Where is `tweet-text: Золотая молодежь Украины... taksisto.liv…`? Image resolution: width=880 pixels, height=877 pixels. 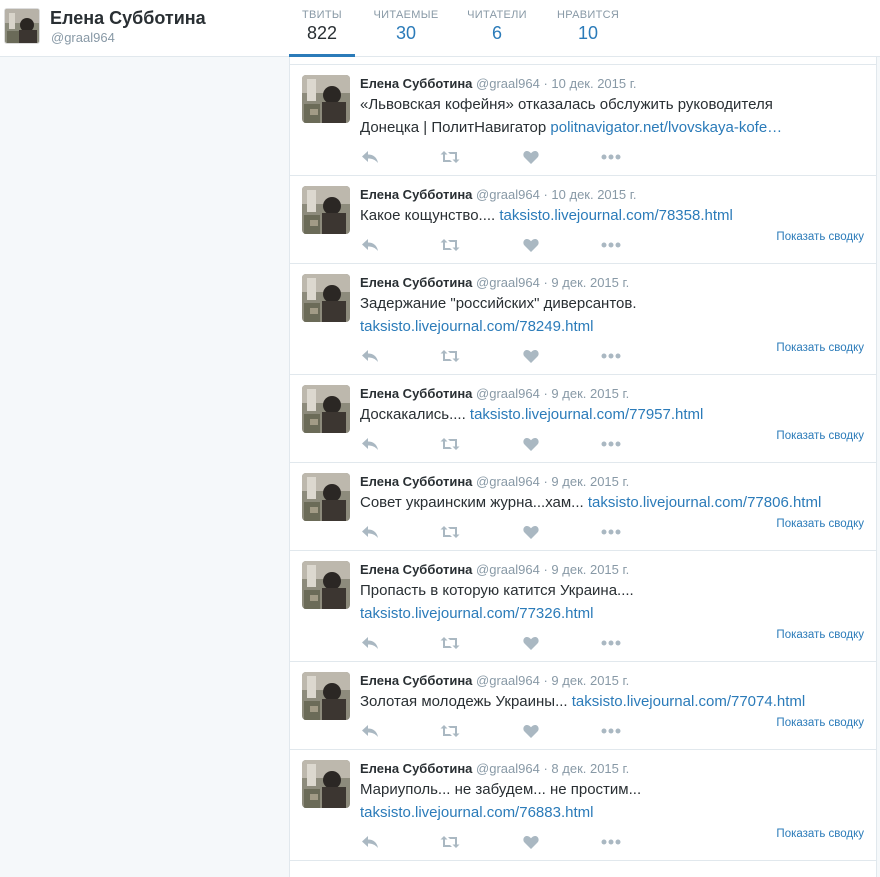
tweet-text: Золотая молодежь Украины... taksisto.liv… is located at coordinates (612, 701).